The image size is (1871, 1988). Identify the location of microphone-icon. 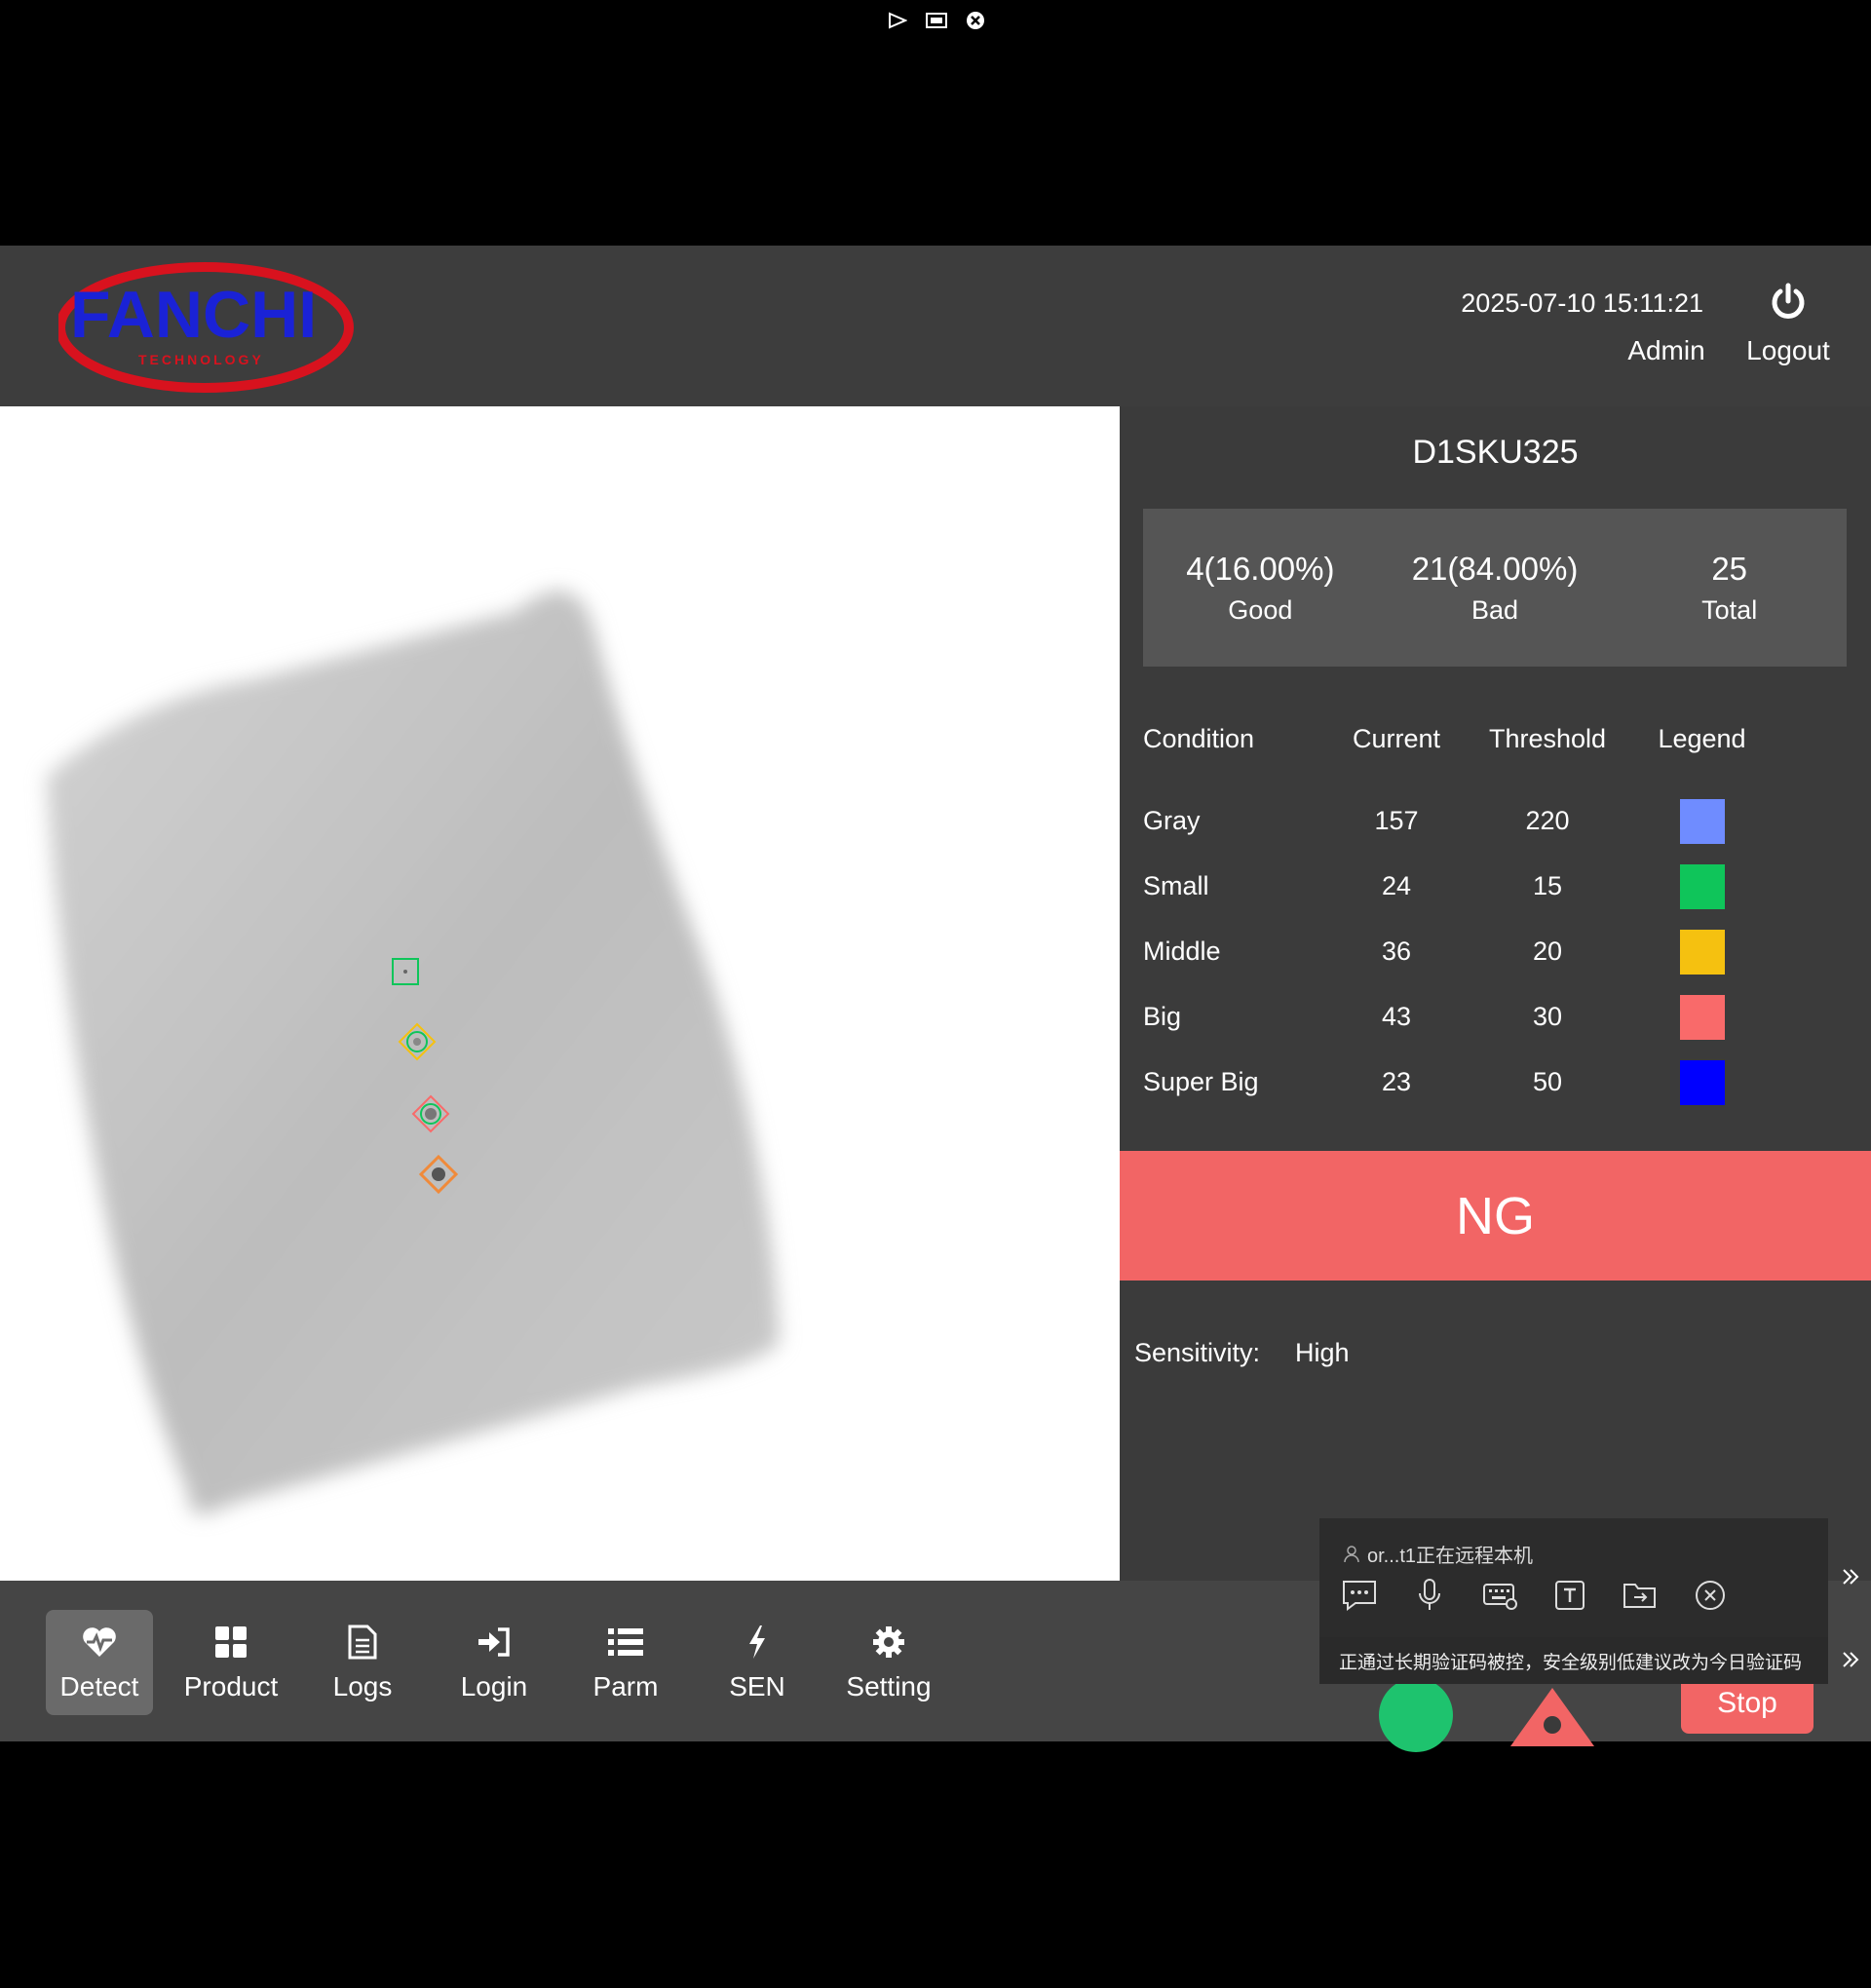
(1429, 1596).